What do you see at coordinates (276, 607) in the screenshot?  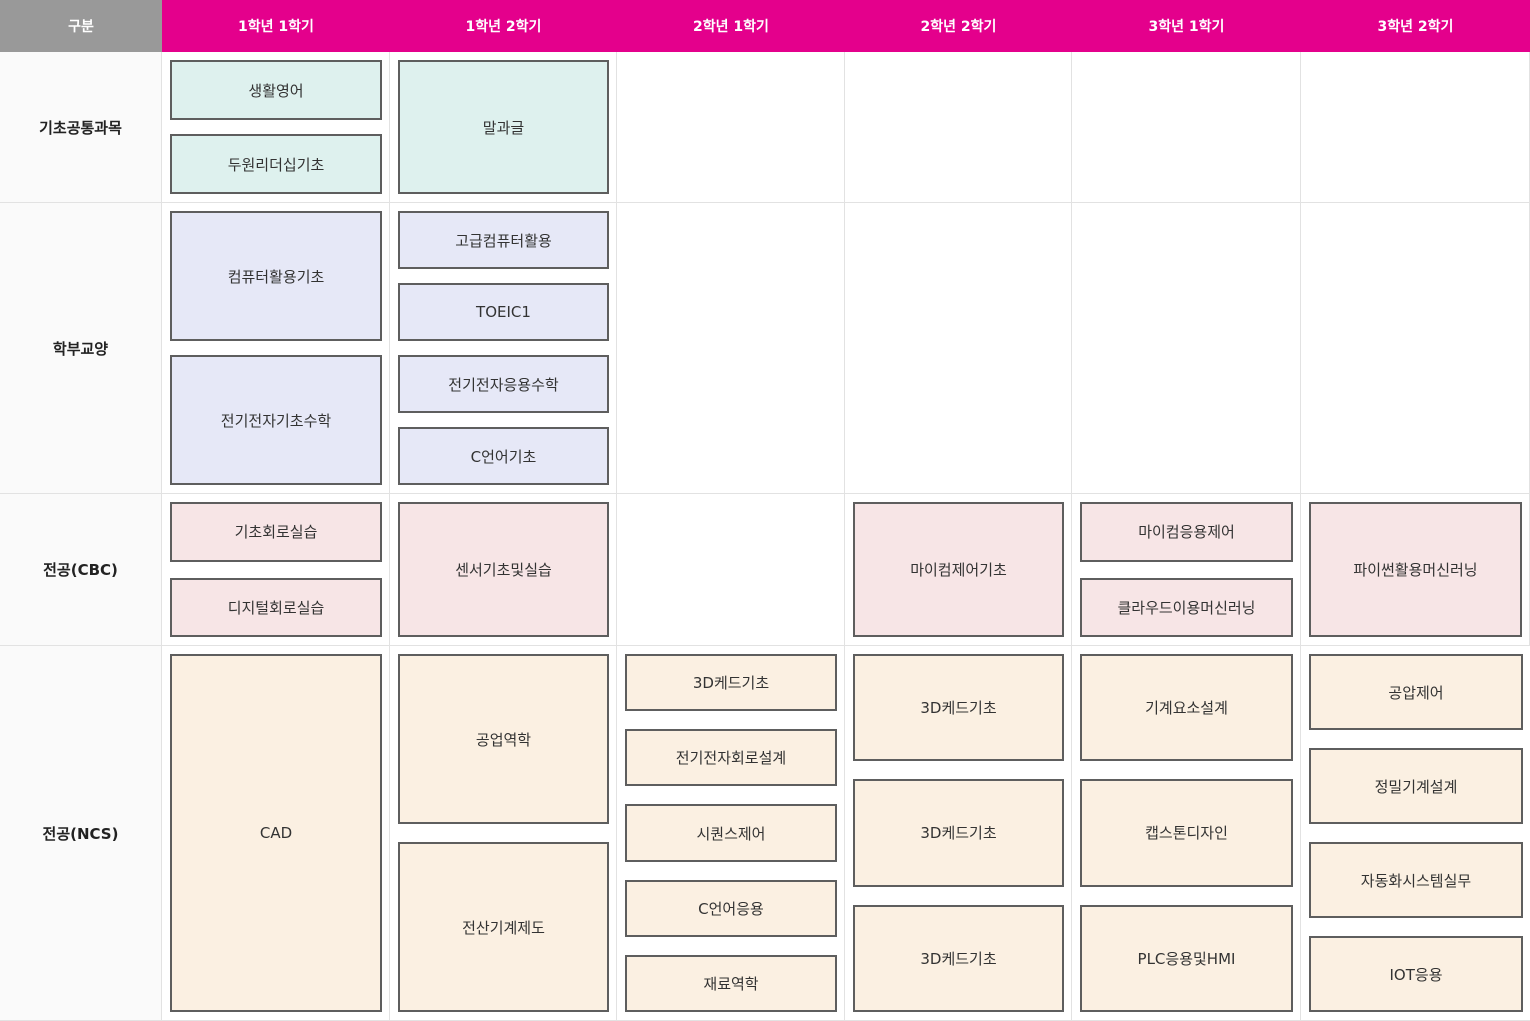 I see `course-box: 디지털회로실습` at bounding box center [276, 607].